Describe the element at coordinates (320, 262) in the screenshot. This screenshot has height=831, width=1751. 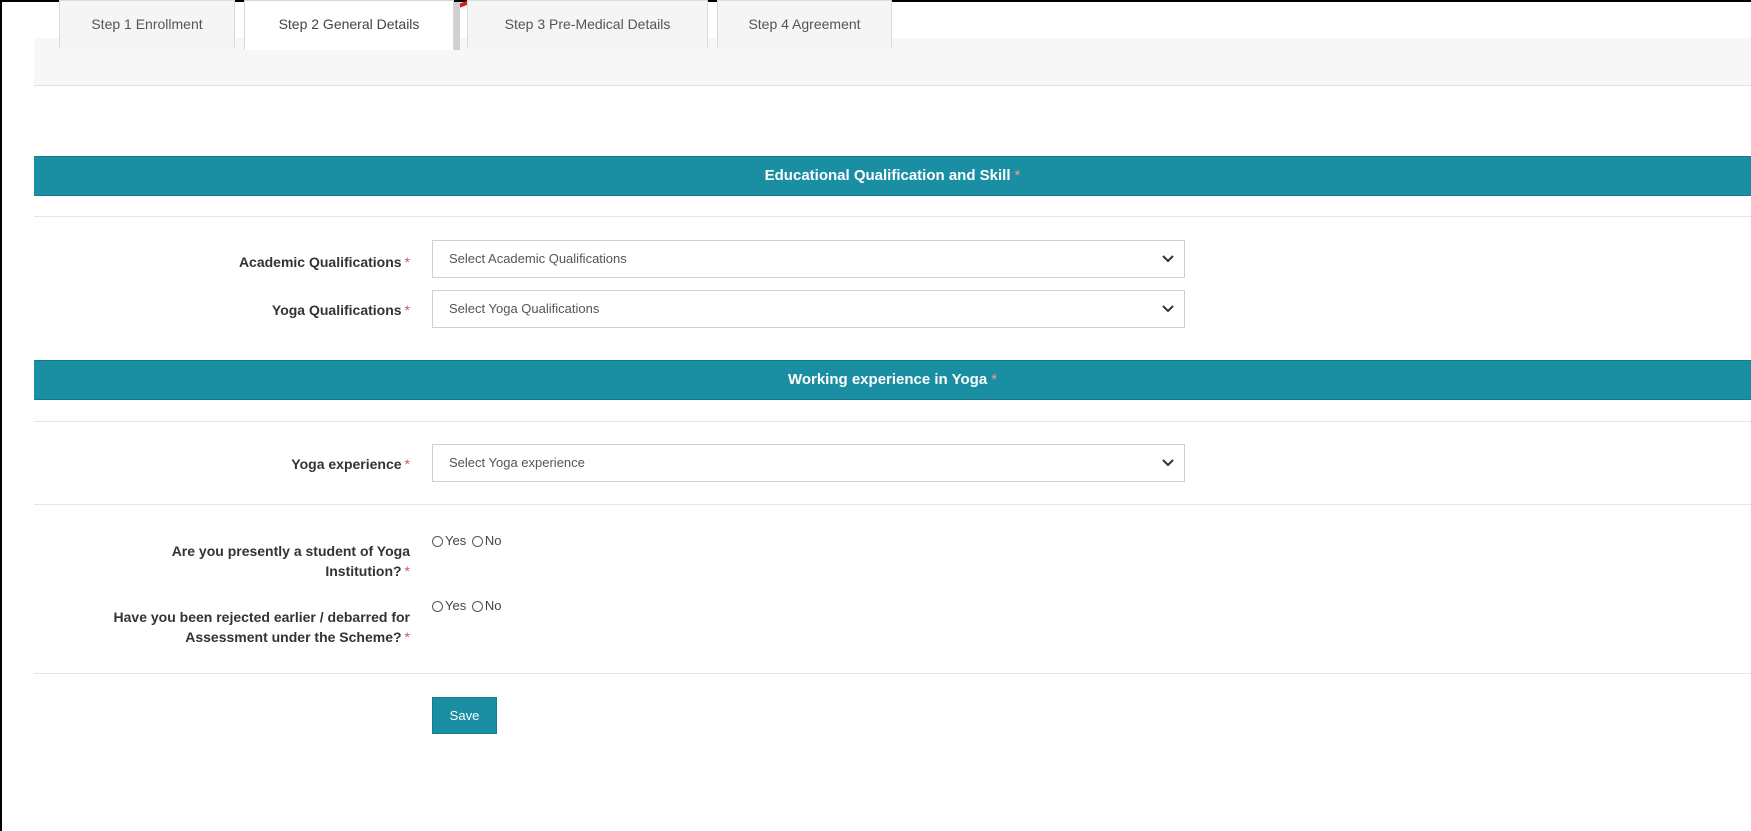
I see `label-text: Academic Qualifications` at that location.